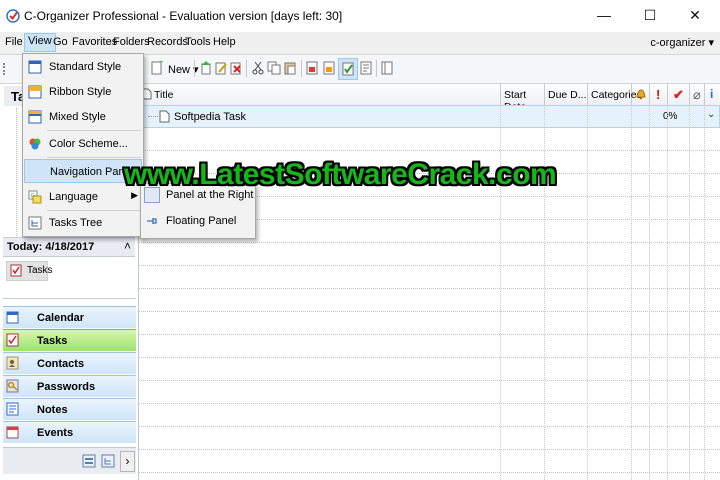 The image size is (720, 480). Describe the element at coordinates (523, 98) in the screenshot. I see `column-start-date: Start Date` at that location.